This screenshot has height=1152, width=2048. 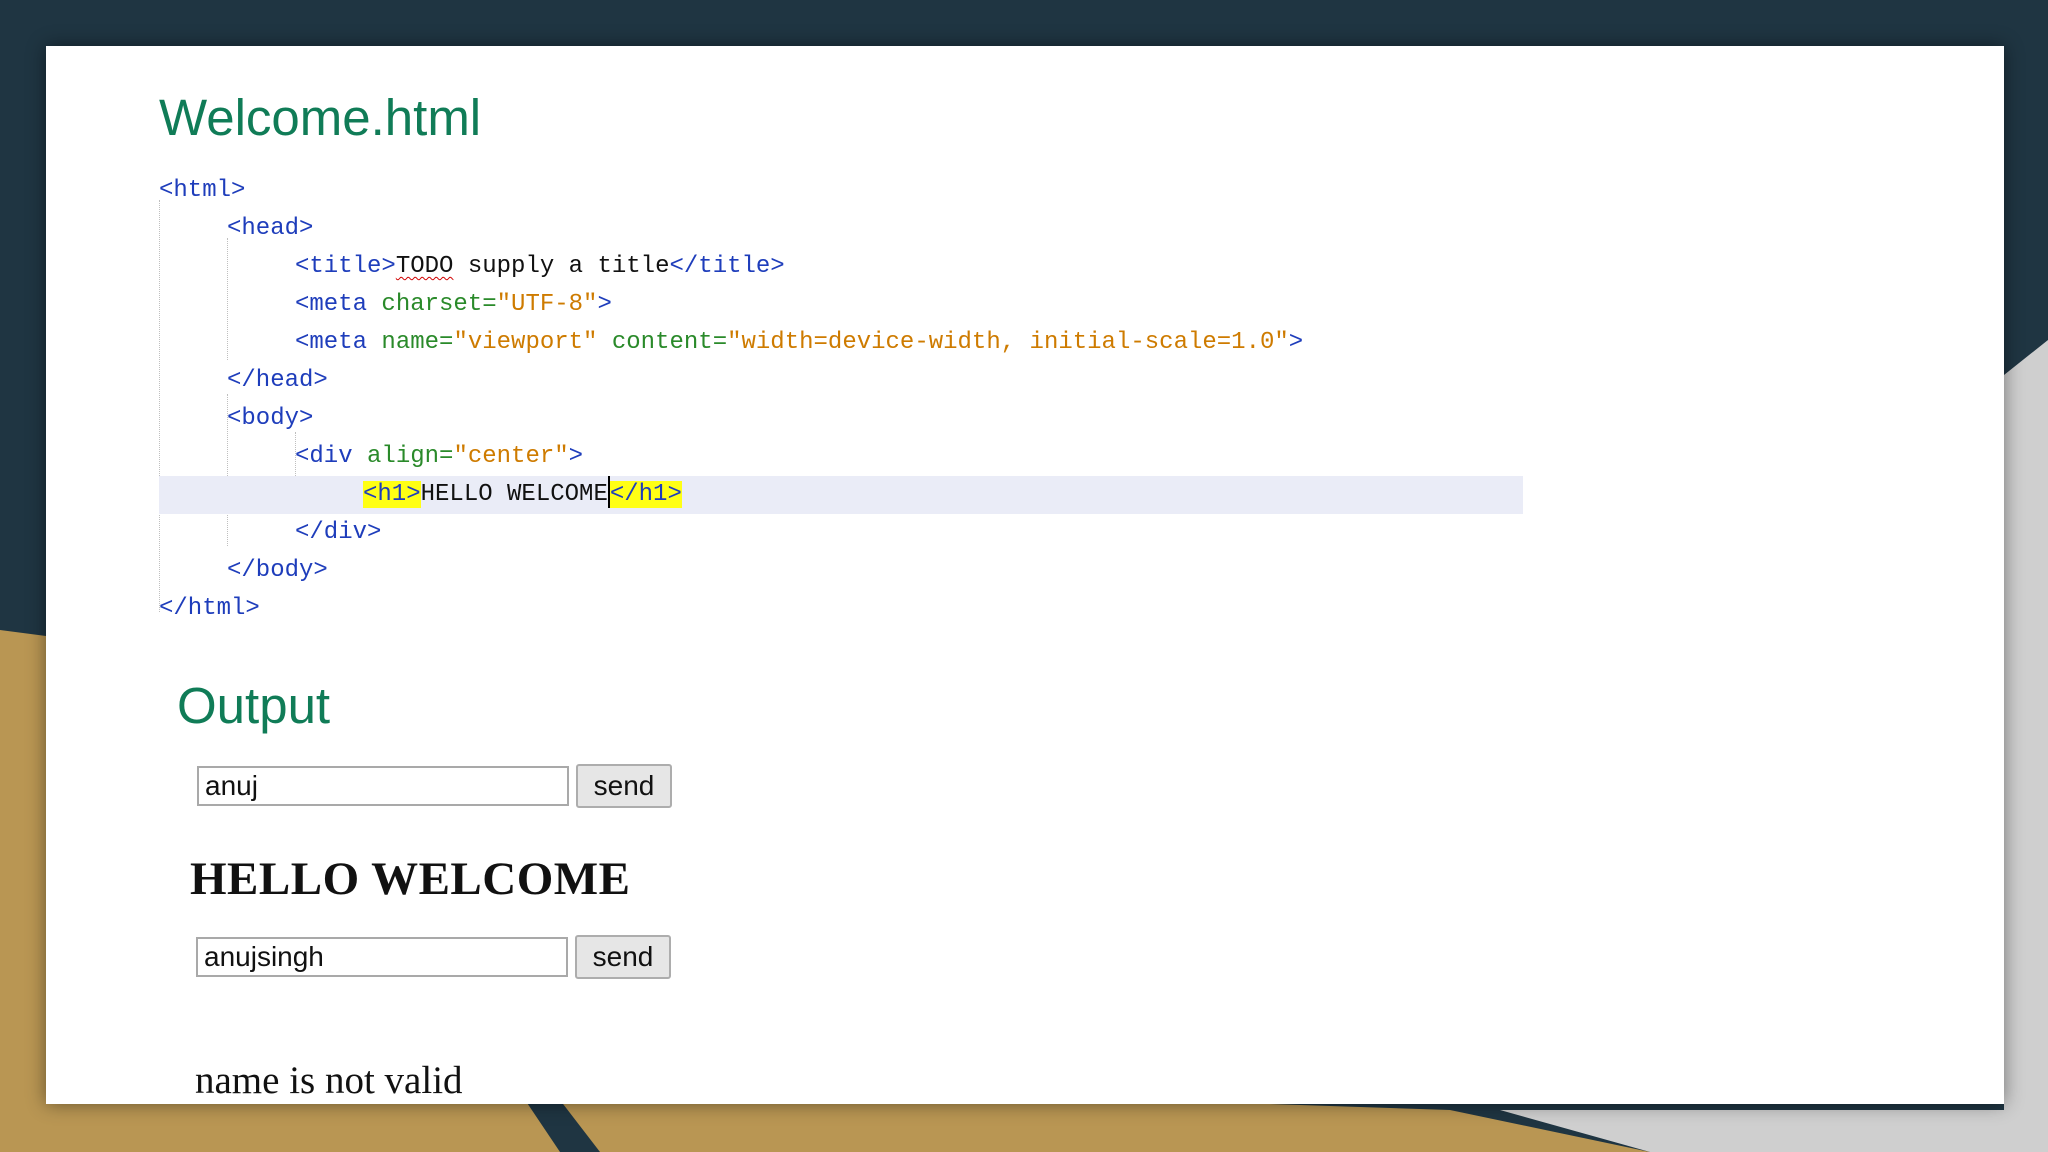 What do you see at coordinates (382, 957) in the screenshot?
I see `name-input-second` at bounding box center [382, 957].